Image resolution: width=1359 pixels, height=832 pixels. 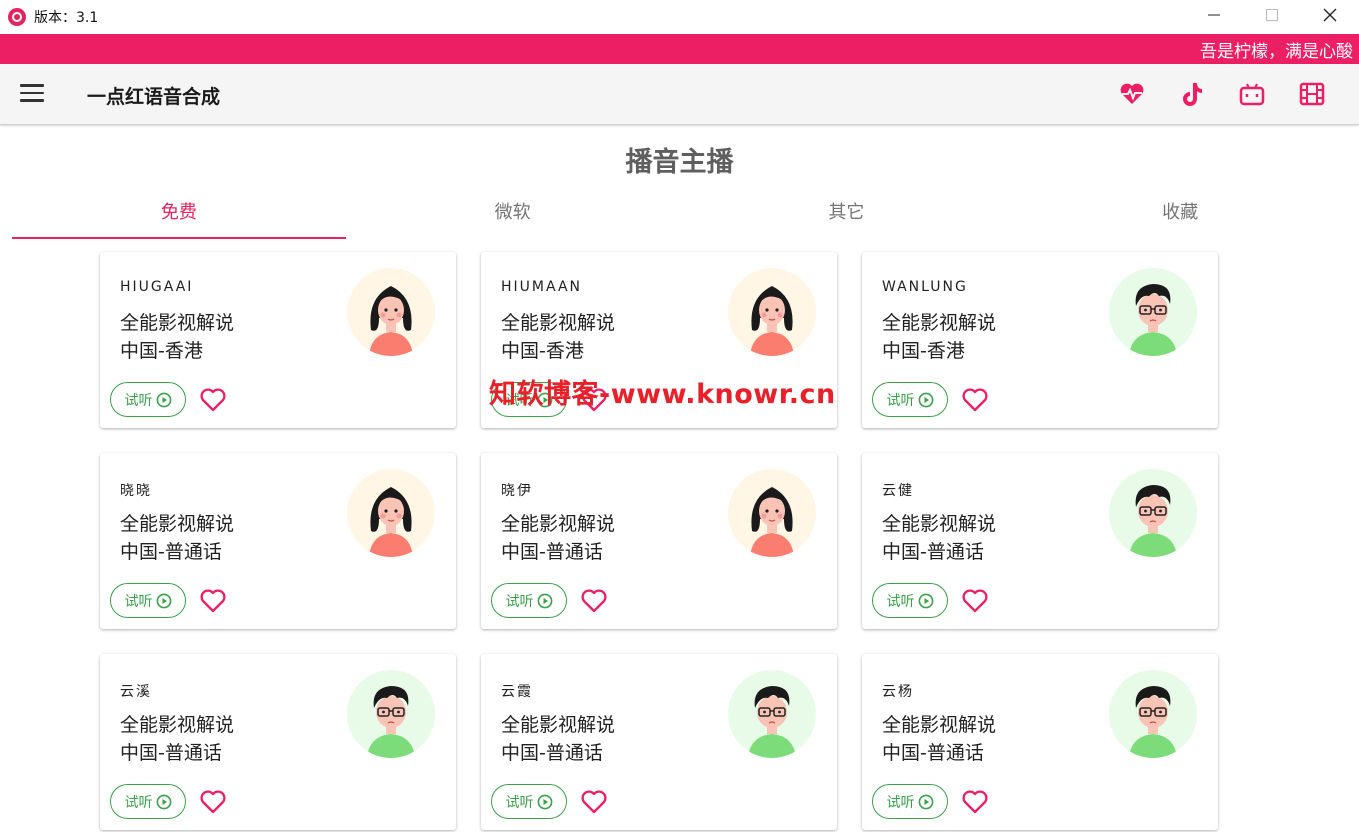 I want to click on voice-card: 云霞 全能影视解说 中国-普通话 试听, so click(x=659, y=742).